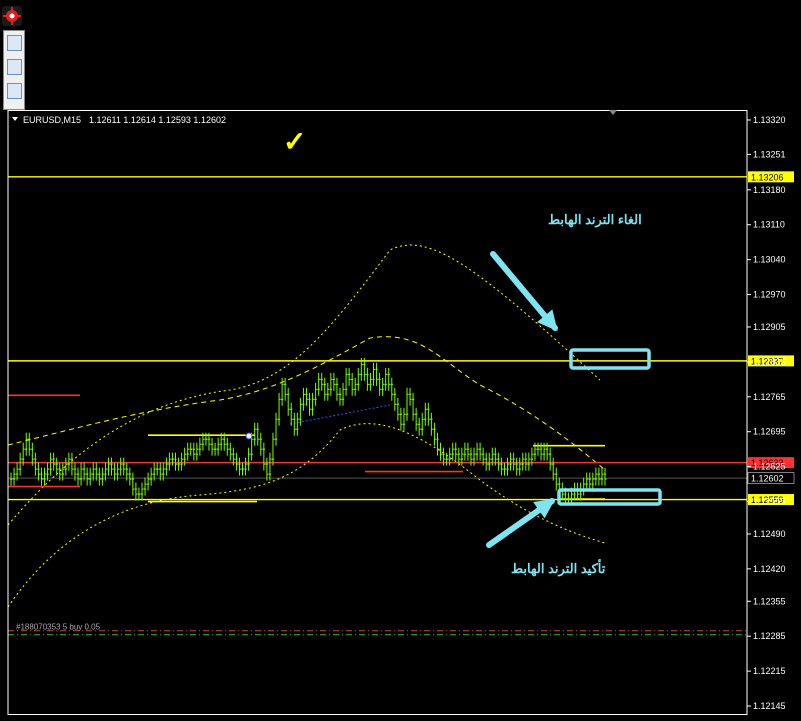  What do you see at coordinates (769, 569) in the screenshot?
I see `y-tick-label: 1.12420` at bounding box center [769, 569].